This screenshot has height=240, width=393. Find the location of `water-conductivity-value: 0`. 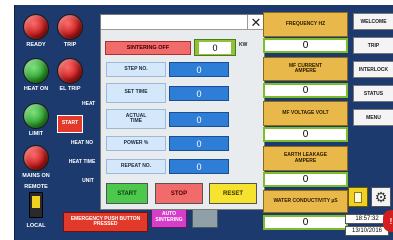

water-conductivity-value: 0 is located at coordinates (305, 222).